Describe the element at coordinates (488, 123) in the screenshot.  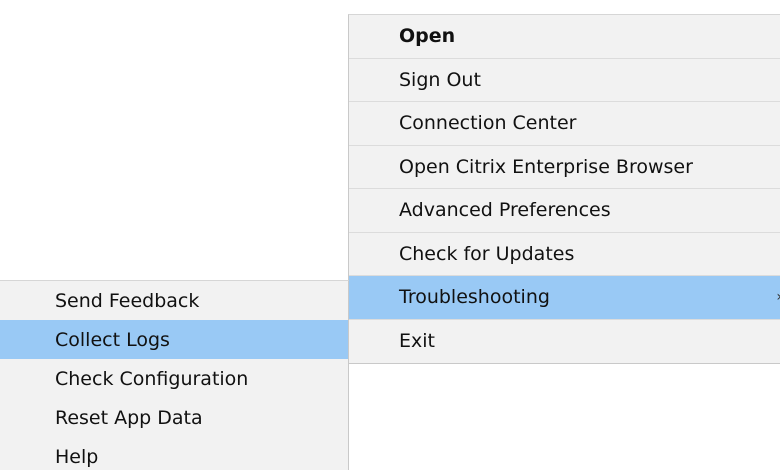
I see `menu-item-label: Connection Center` at that location.